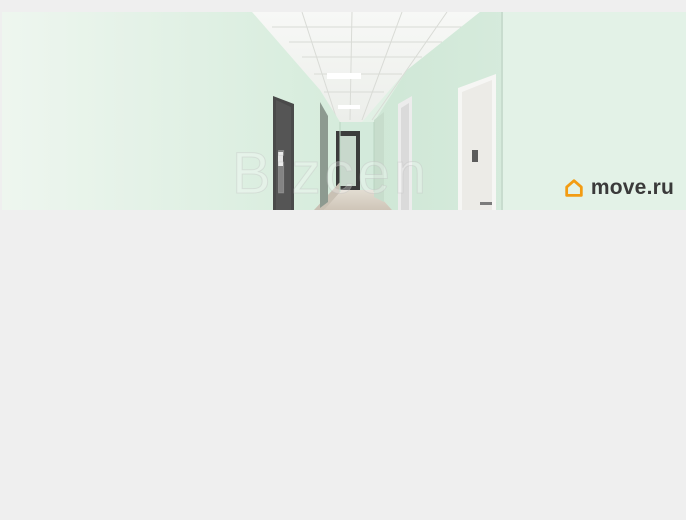 The width and height of the screenshot is (686, 520). I want to click on brand-logo-text: move.ru, so click(632, 187).